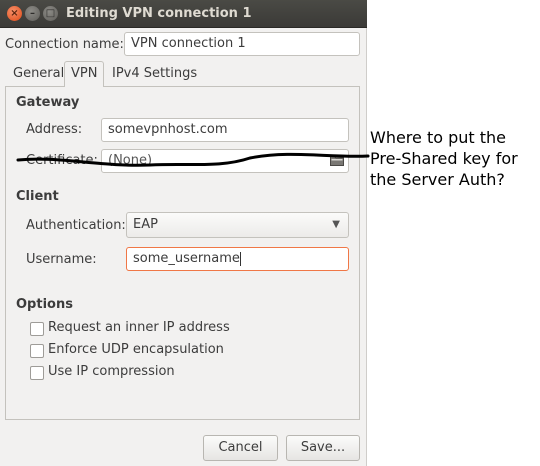 This screenshot has height=466, width=540. Describe the element at coordinates (84, 74) in the screenshot. I see `tab-vpn: VPN` at that location.